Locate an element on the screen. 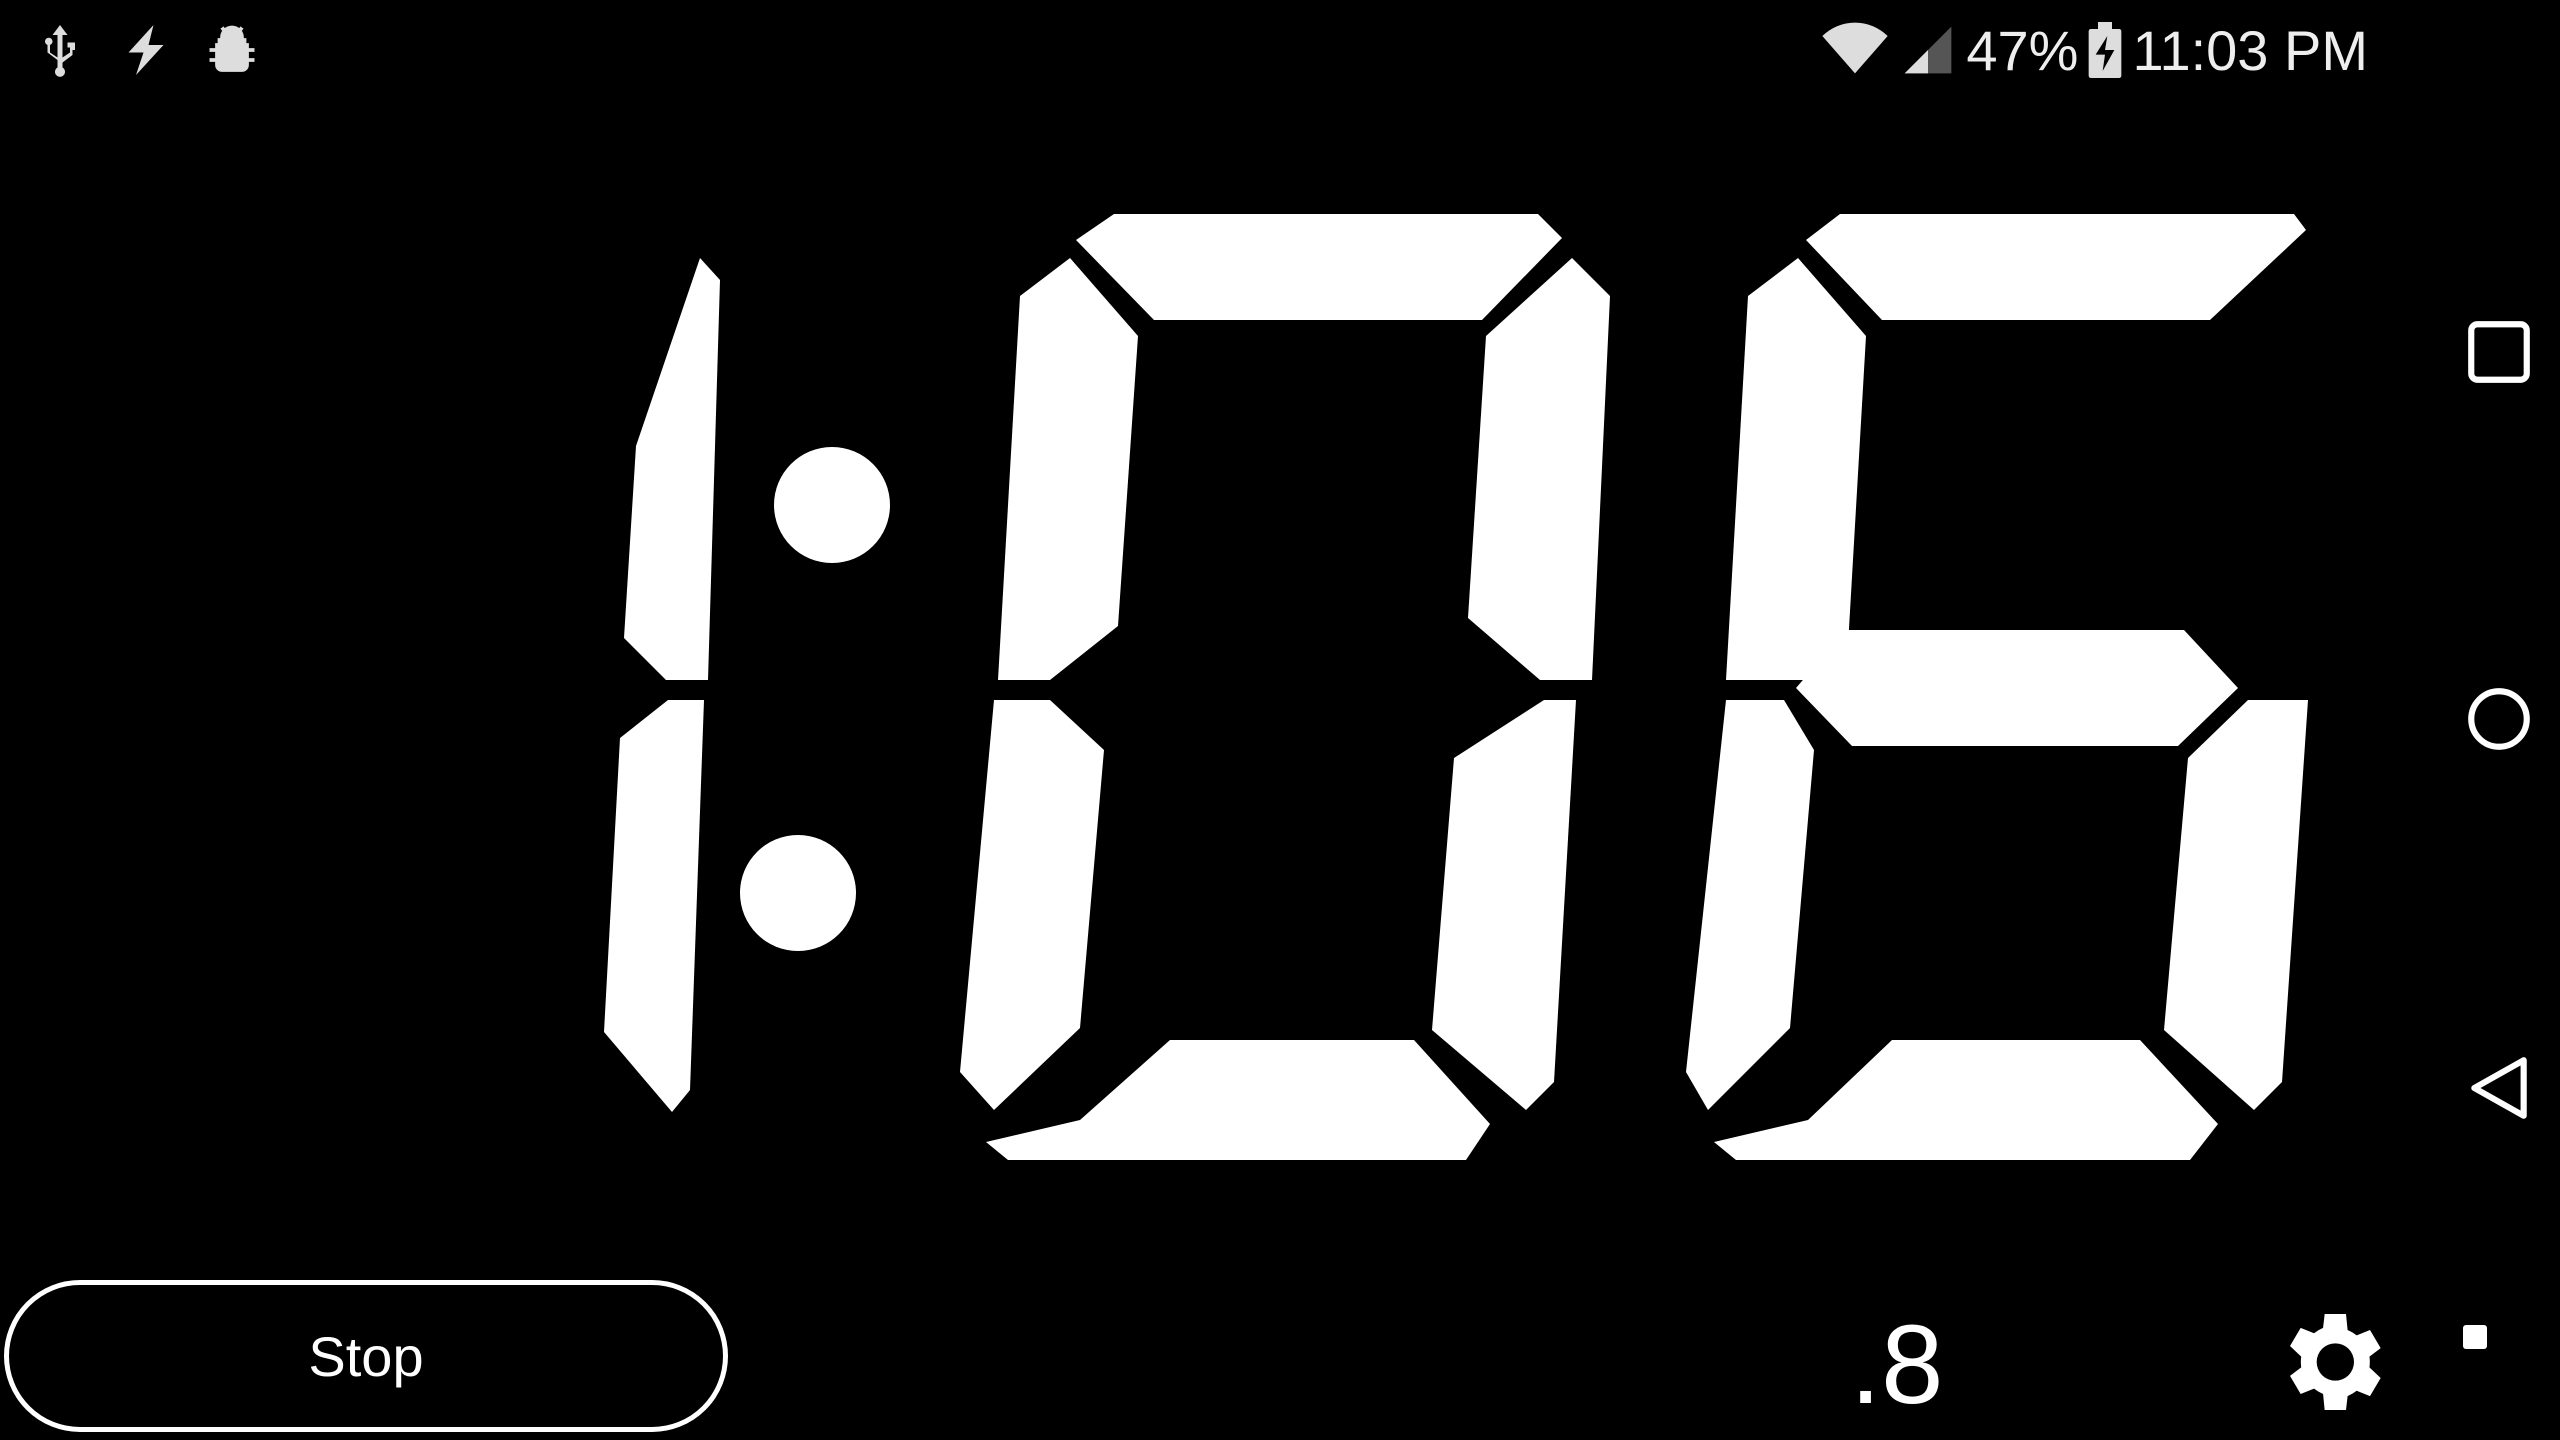  colon-top-dot is located at coordinates (832, 505).